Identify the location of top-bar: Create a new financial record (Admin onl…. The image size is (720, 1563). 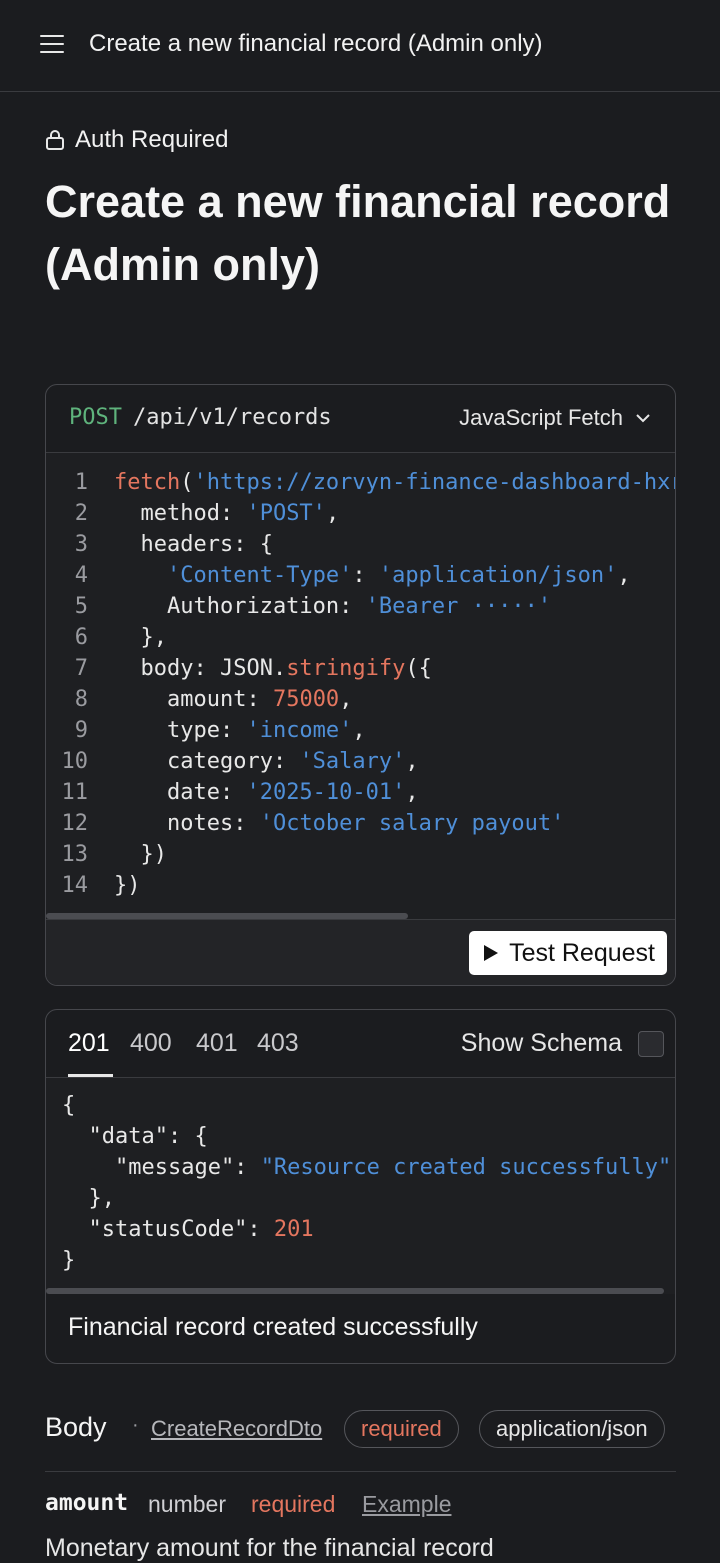
(360, 46).